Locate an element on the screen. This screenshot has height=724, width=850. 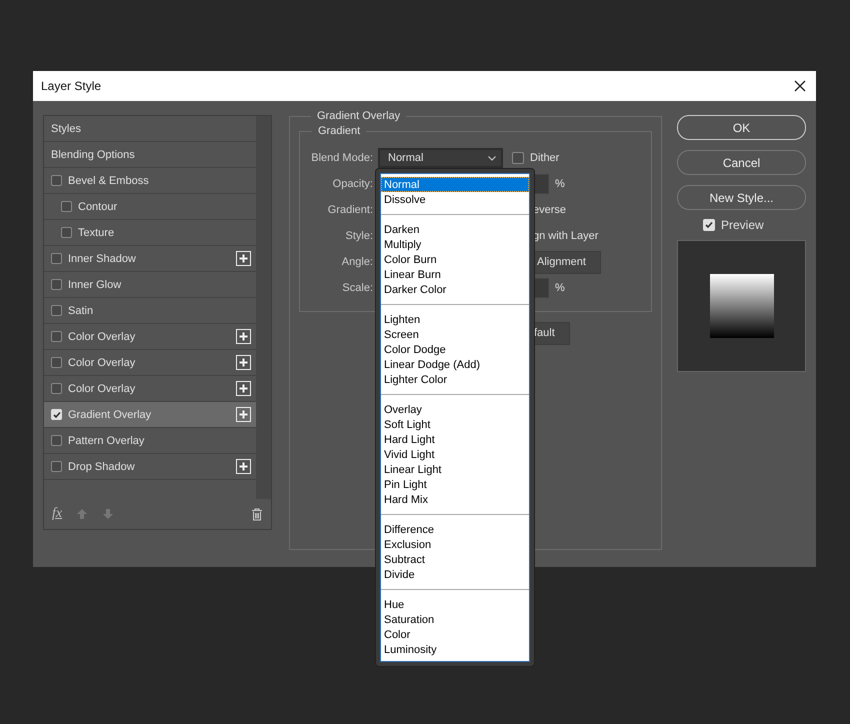
menu-option: Multiply is located at coordinates (455, 244).